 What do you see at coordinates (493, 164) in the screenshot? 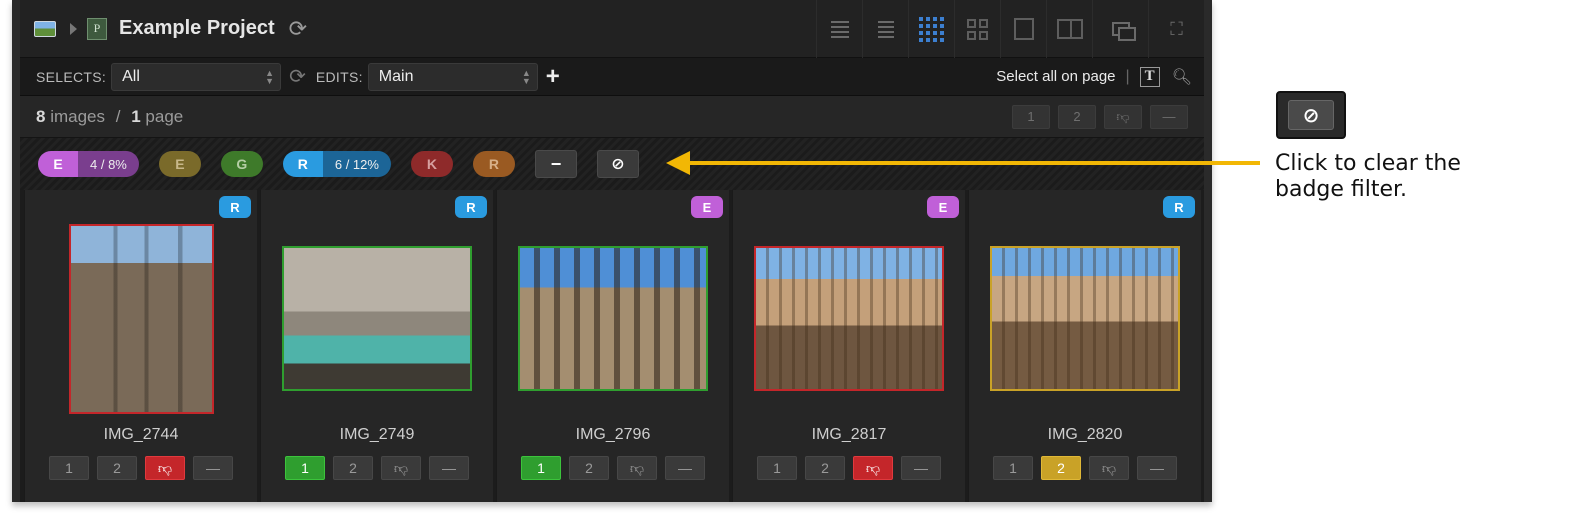
I see `badge-filter-r-orange: R` at bounding box center [493, 164].